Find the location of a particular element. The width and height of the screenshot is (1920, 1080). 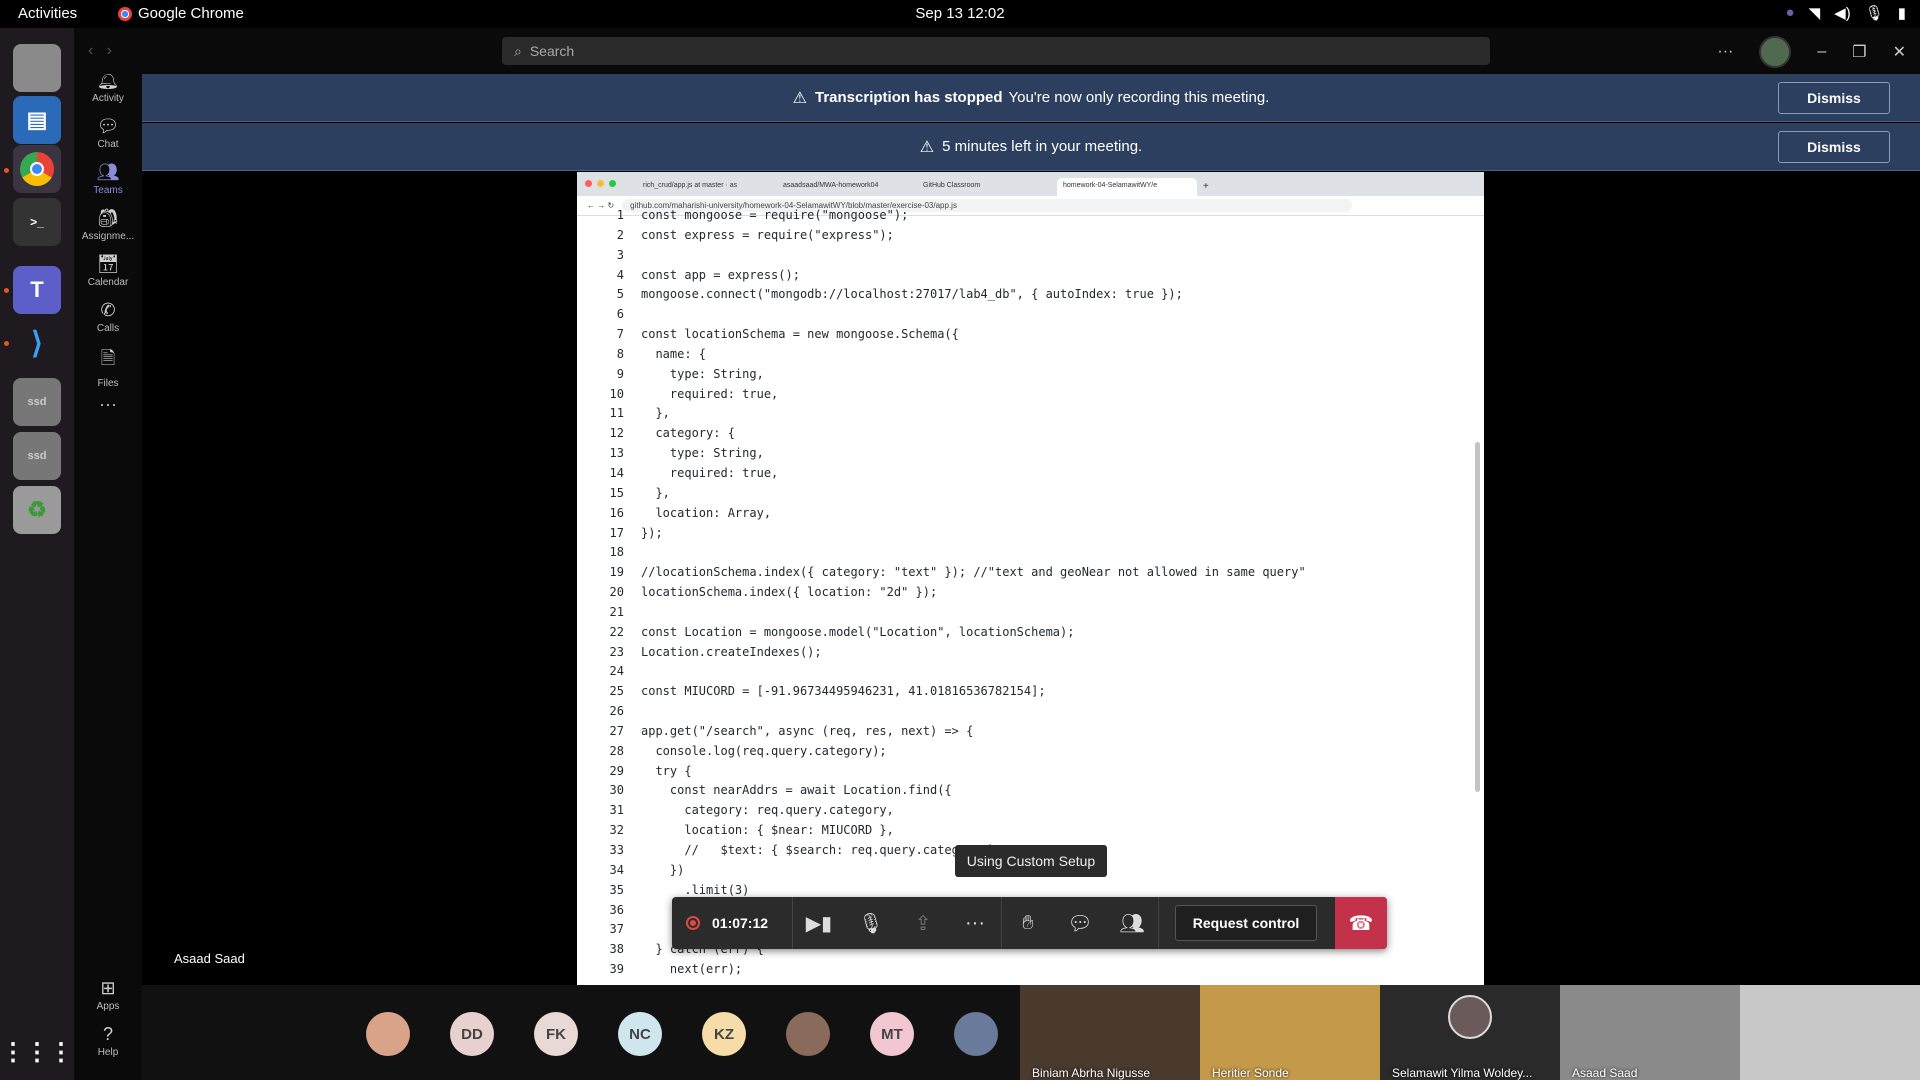

participant-video-tile: Asaad Saad is located at coordinates (1650, 1032).